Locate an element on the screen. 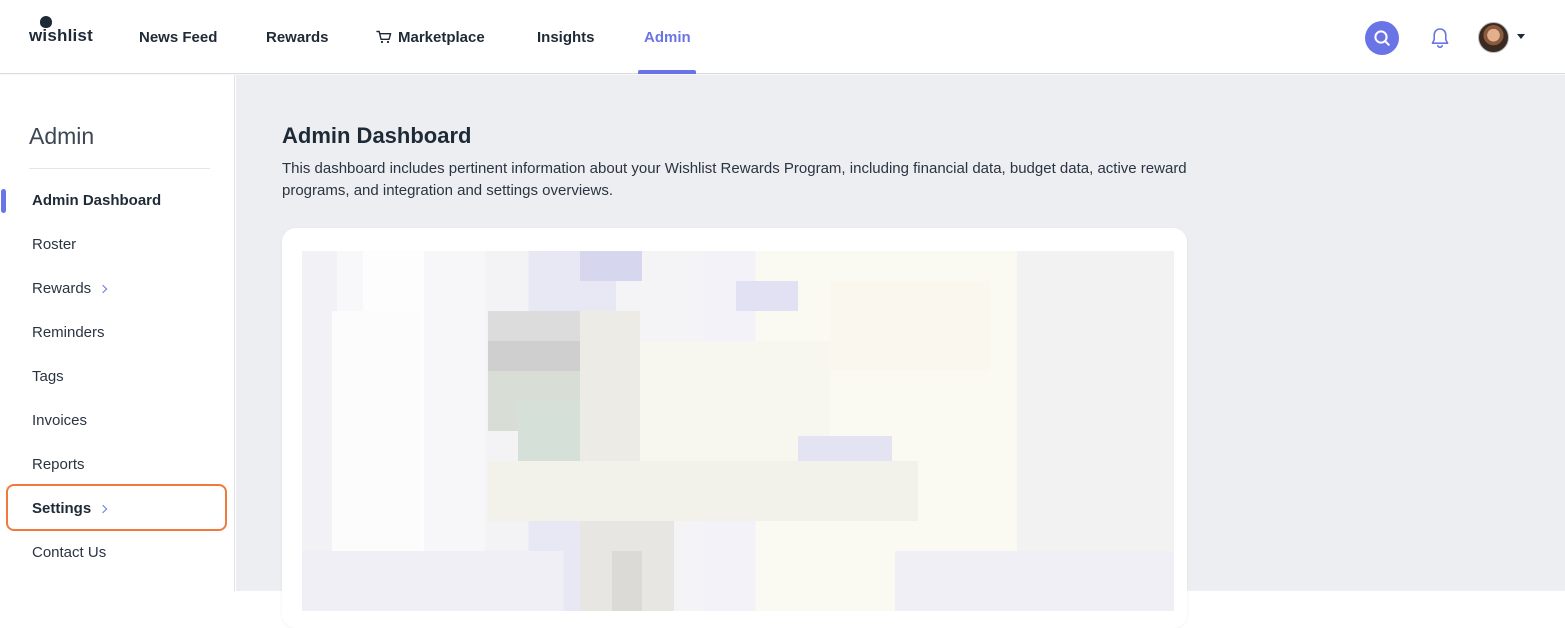 Image resolution: width=1565 pixels, height=628 pixels. nav-insights: Insights is located at coordinates (566, 37).